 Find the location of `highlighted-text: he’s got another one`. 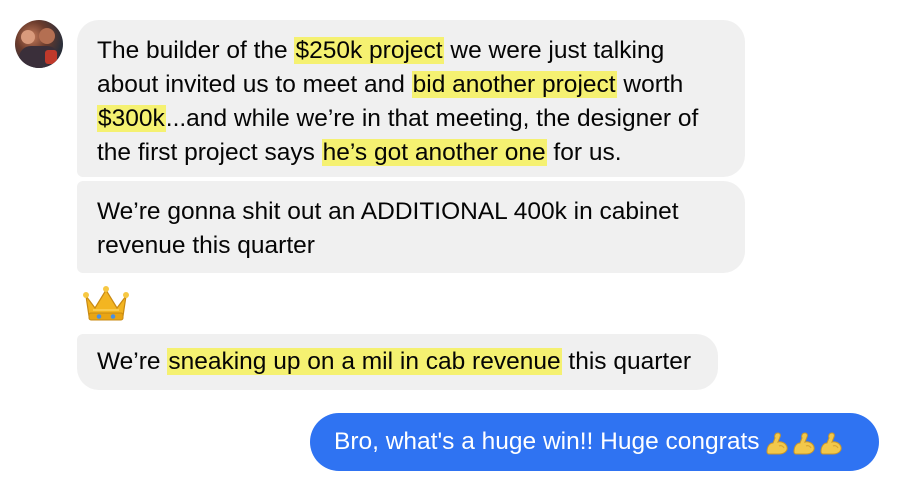

highlighted-text: he’s got another one is located at coordinates (434, 152).